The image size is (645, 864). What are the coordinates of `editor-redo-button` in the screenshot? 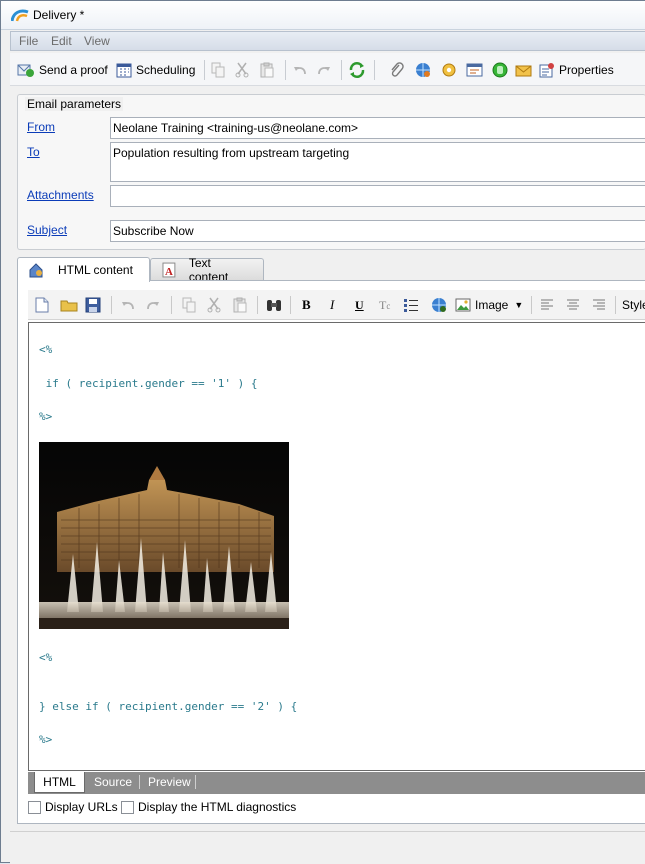 It's located at (153, 305).